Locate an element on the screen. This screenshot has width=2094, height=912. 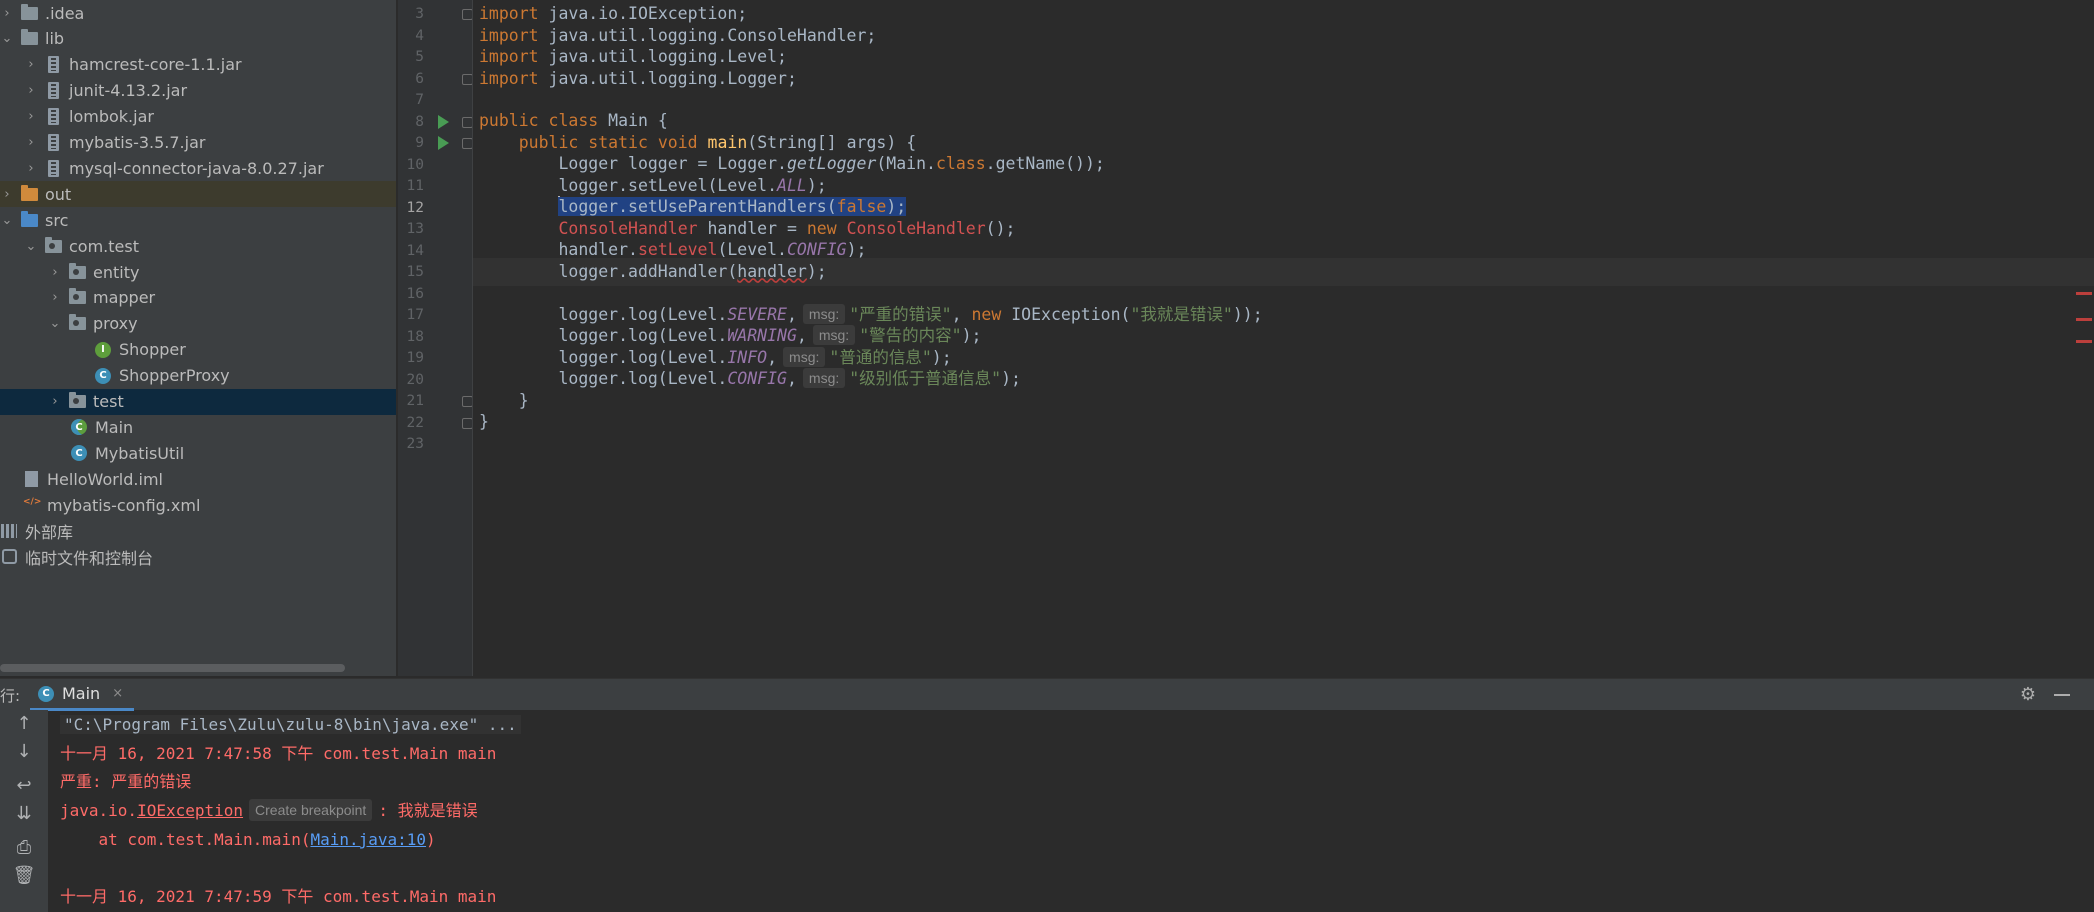
tree-item: › mybatis-3.5.7.jar is located at coordinates (198, 143).